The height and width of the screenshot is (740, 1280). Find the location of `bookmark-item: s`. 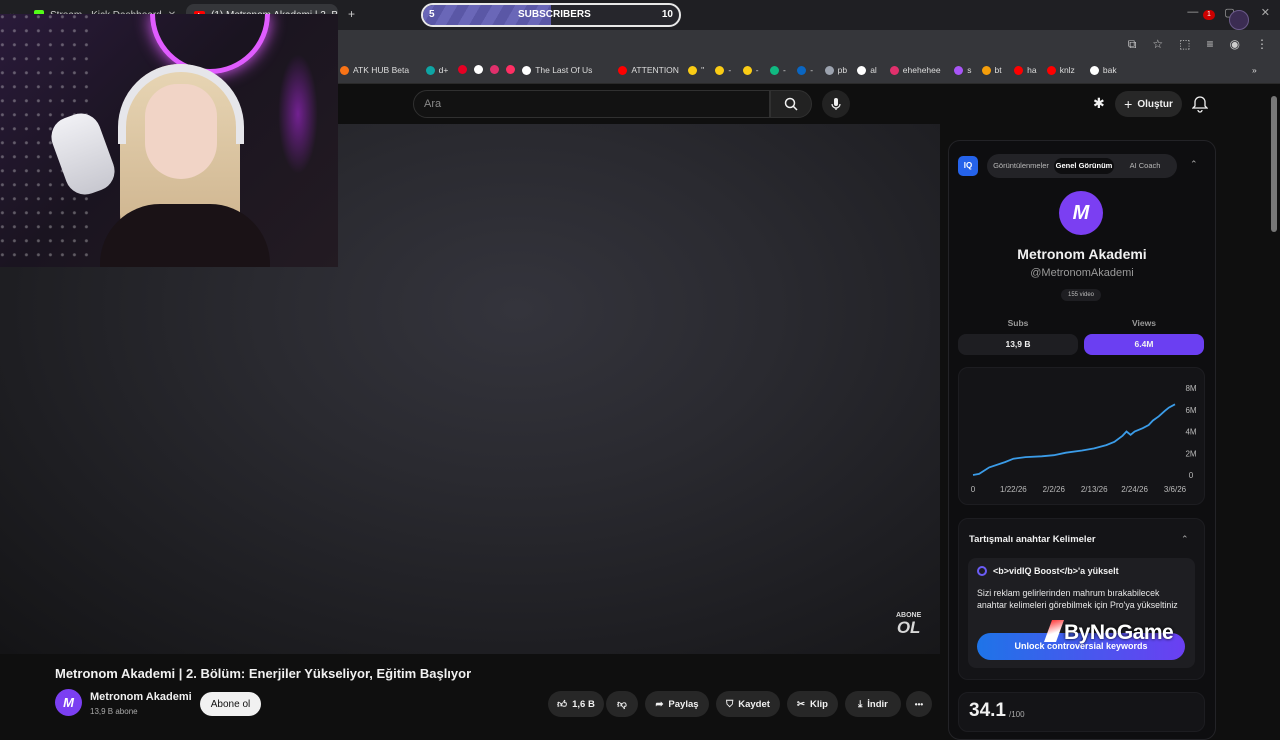

bookmark-item: s is located at coordinates (962, 70).